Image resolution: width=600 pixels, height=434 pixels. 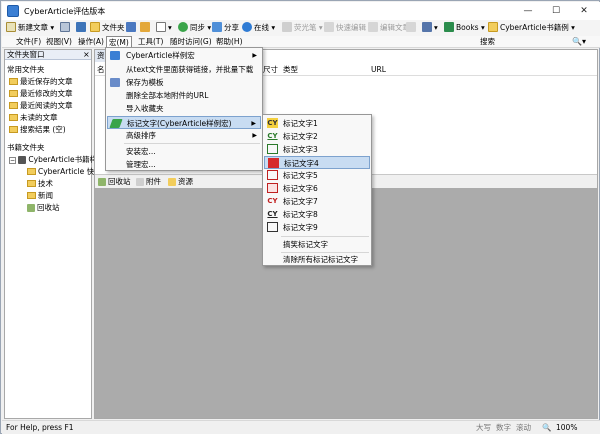 I want to click on library-icon, so click(x=82, y=28).